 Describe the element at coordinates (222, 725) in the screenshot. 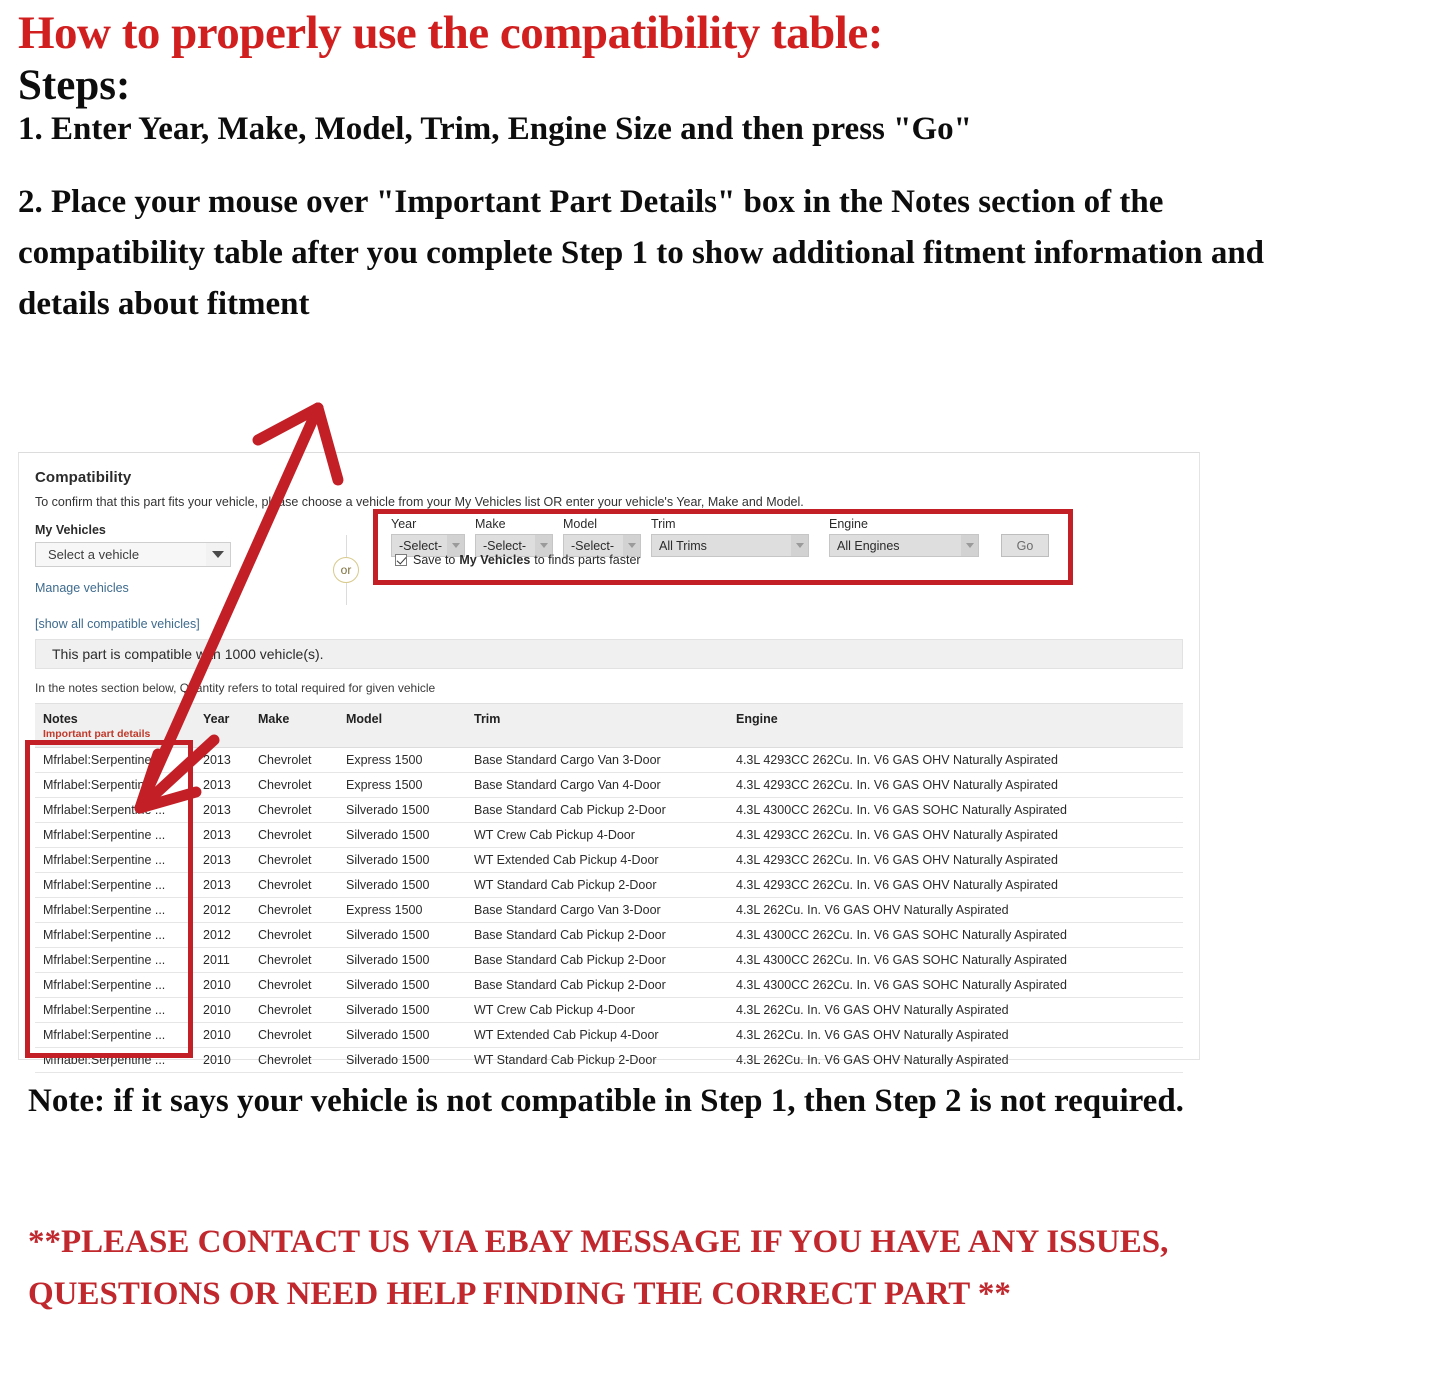

I see `header-year: Year` at that location.